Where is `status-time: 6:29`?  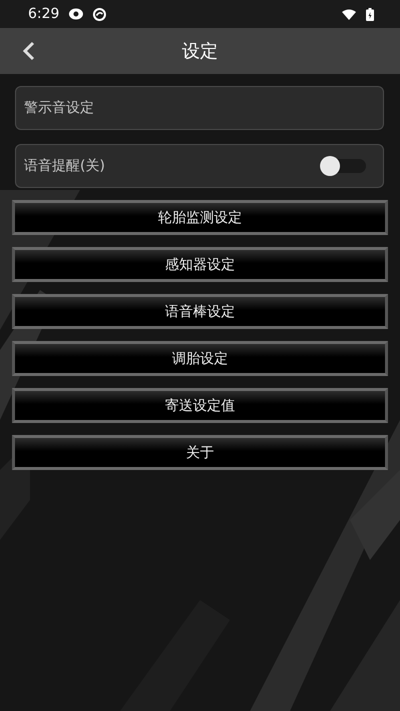 status-time: 6:29 is located at coordinates (44, 14).